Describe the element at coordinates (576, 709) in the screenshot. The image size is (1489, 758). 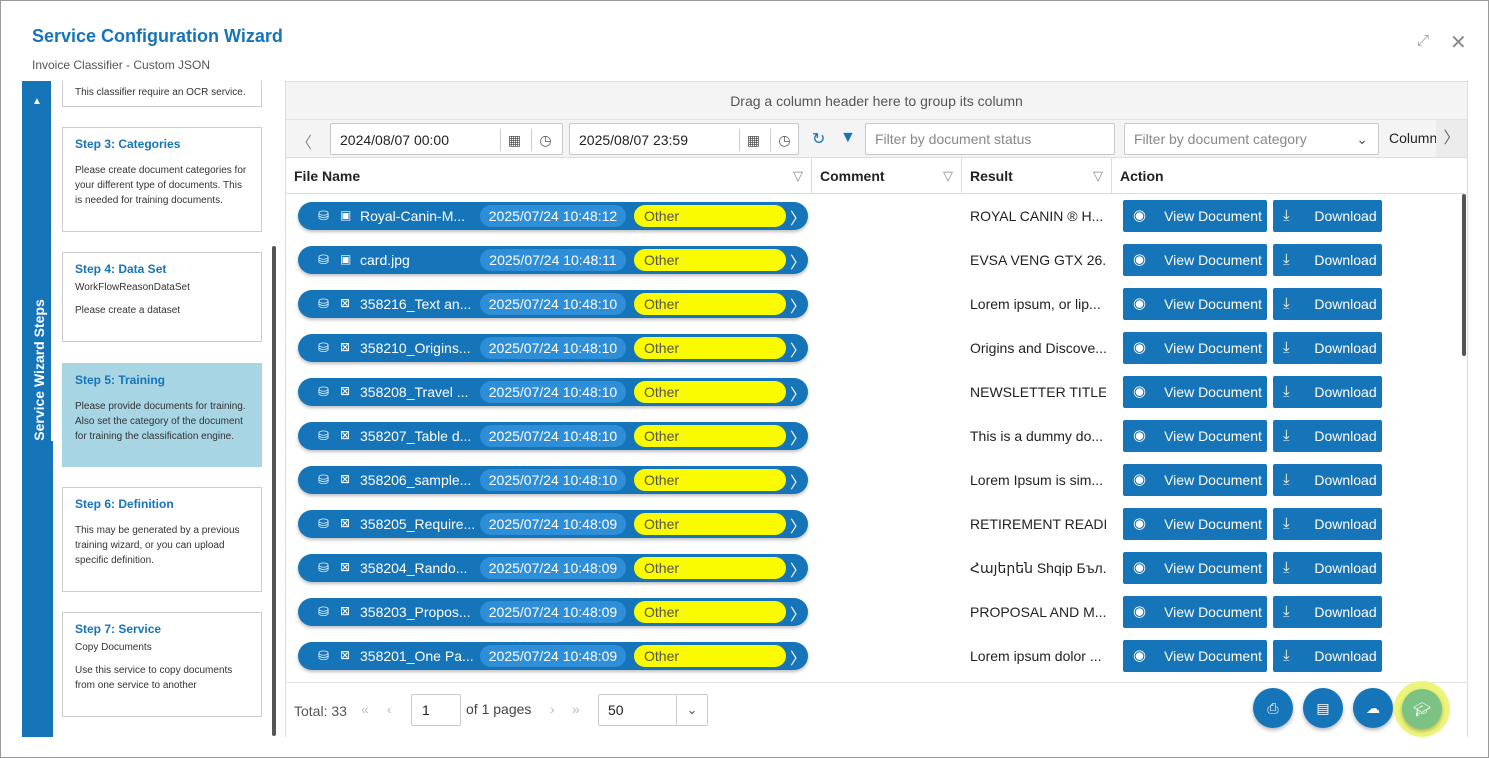
I see `last-page-icon: »` at that location.